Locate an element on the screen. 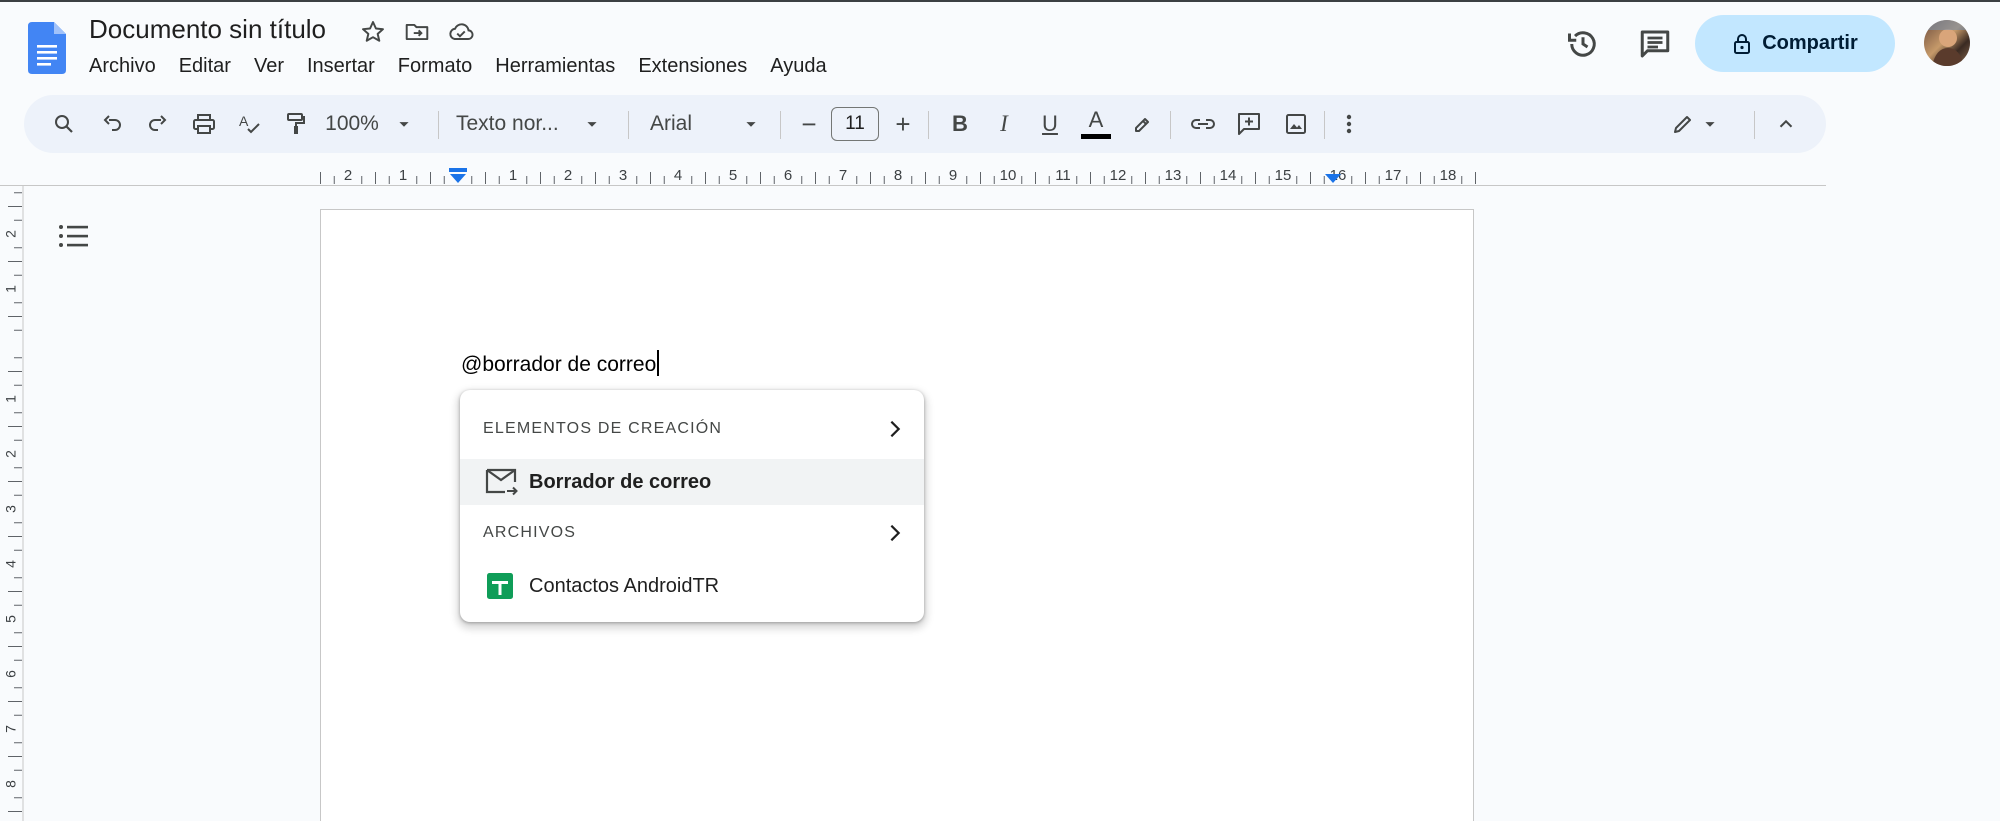  menu-item-email-draft: Borrador de correo is located at coordinates (692, 482).